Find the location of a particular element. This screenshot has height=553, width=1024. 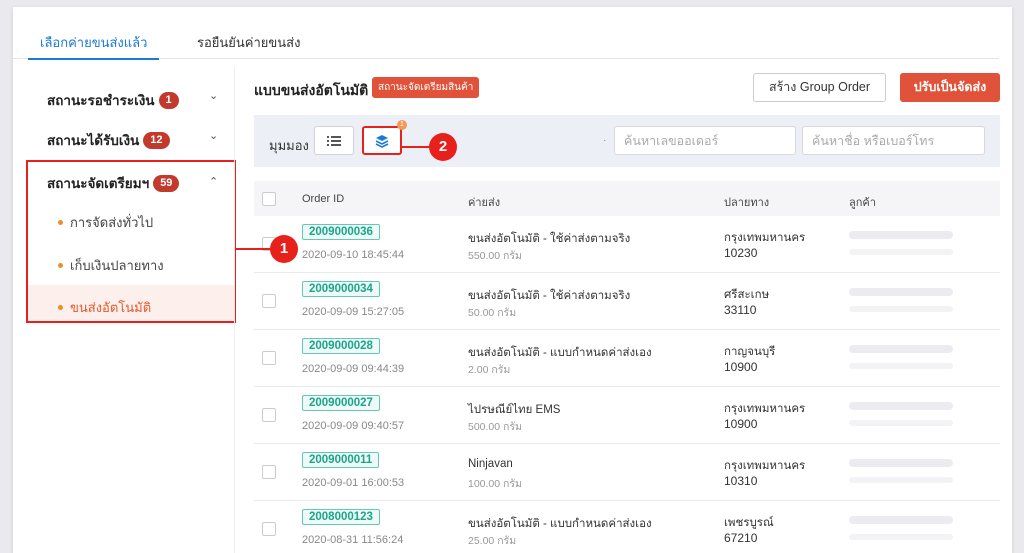

order-date: 2020-09-01 16:00:53 is located at coordinates (353, 483).